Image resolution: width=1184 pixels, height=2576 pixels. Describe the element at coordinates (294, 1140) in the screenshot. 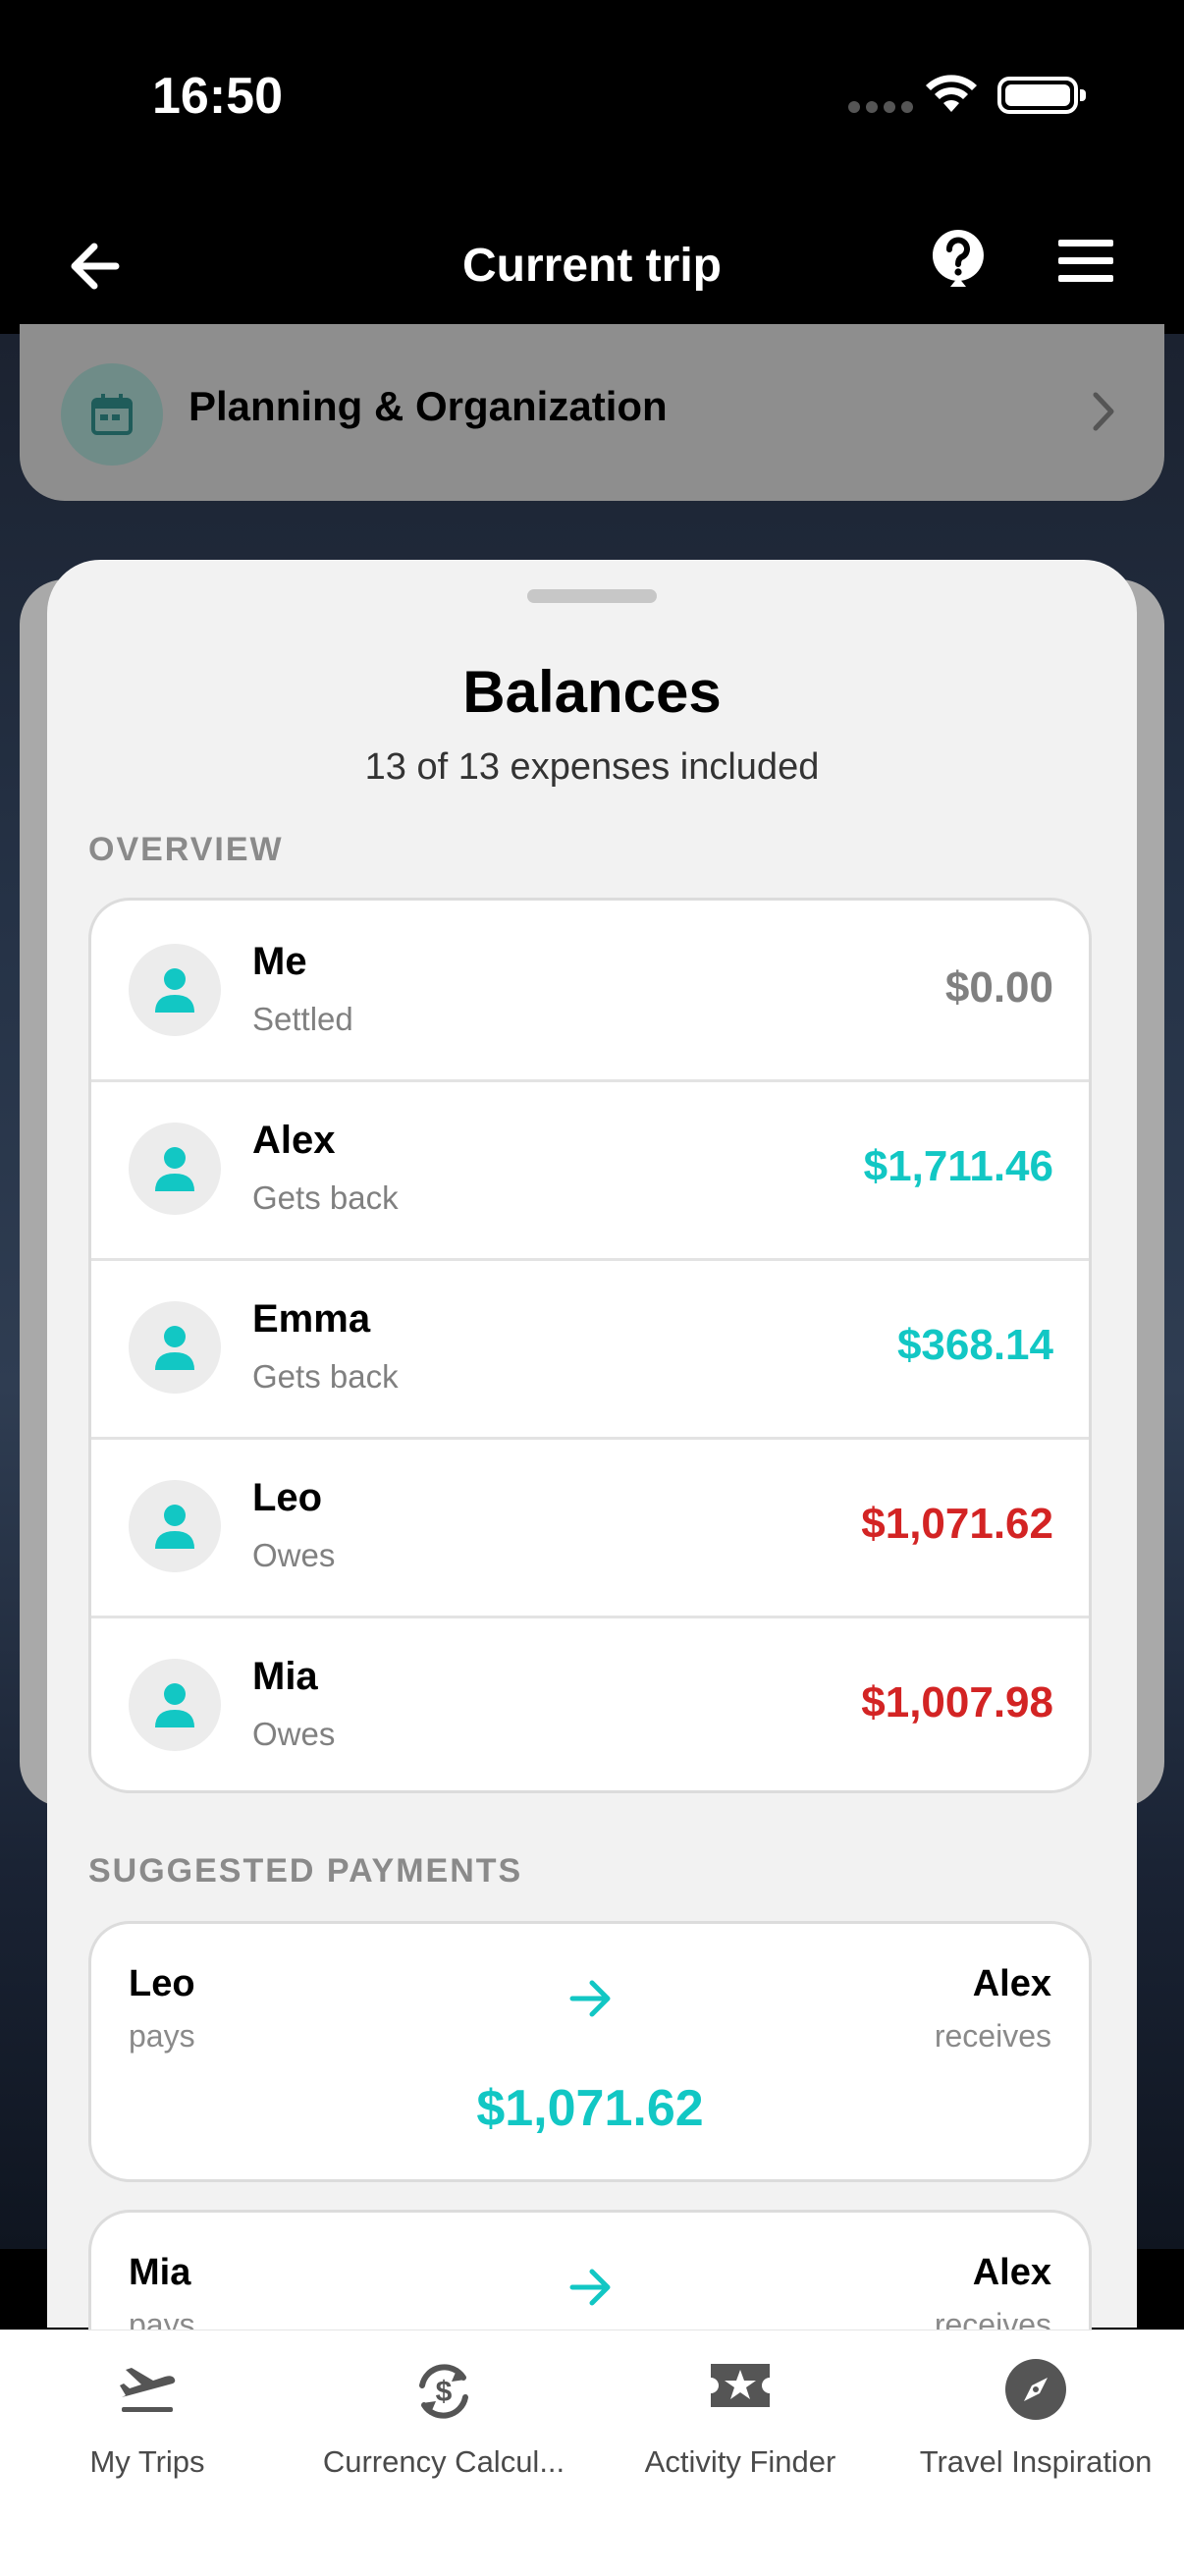

I see `person-name: Alex` at that location.